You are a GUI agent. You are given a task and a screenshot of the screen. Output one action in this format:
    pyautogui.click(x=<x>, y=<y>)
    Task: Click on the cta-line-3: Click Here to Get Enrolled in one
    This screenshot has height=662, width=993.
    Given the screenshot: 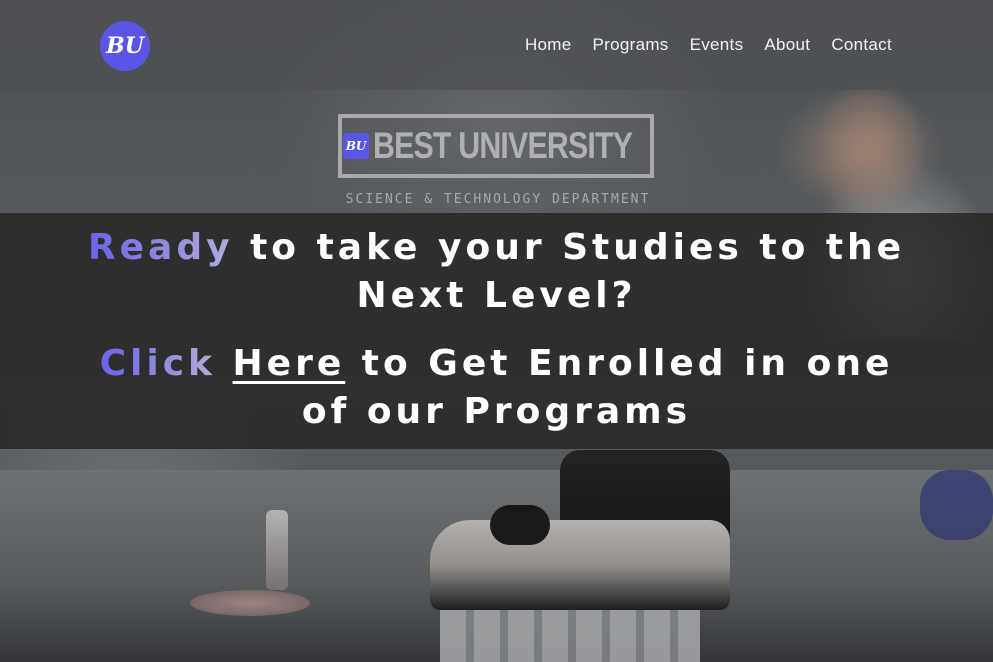 What is the action you would take?
    pyautogui.click(x=496, y=363)
    